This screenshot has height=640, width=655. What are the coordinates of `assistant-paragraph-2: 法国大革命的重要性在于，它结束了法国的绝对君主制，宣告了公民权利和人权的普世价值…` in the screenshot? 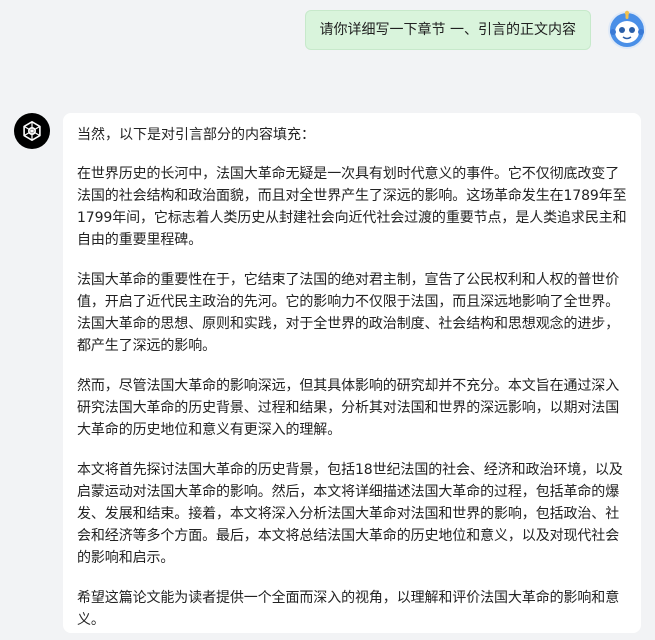 It's located at (348, 313).